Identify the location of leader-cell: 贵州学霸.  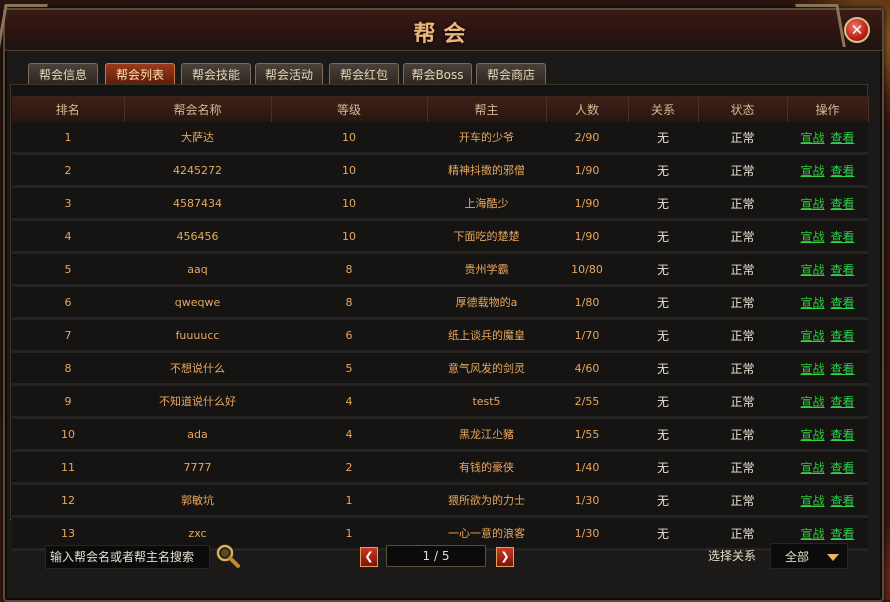
(486, 269).